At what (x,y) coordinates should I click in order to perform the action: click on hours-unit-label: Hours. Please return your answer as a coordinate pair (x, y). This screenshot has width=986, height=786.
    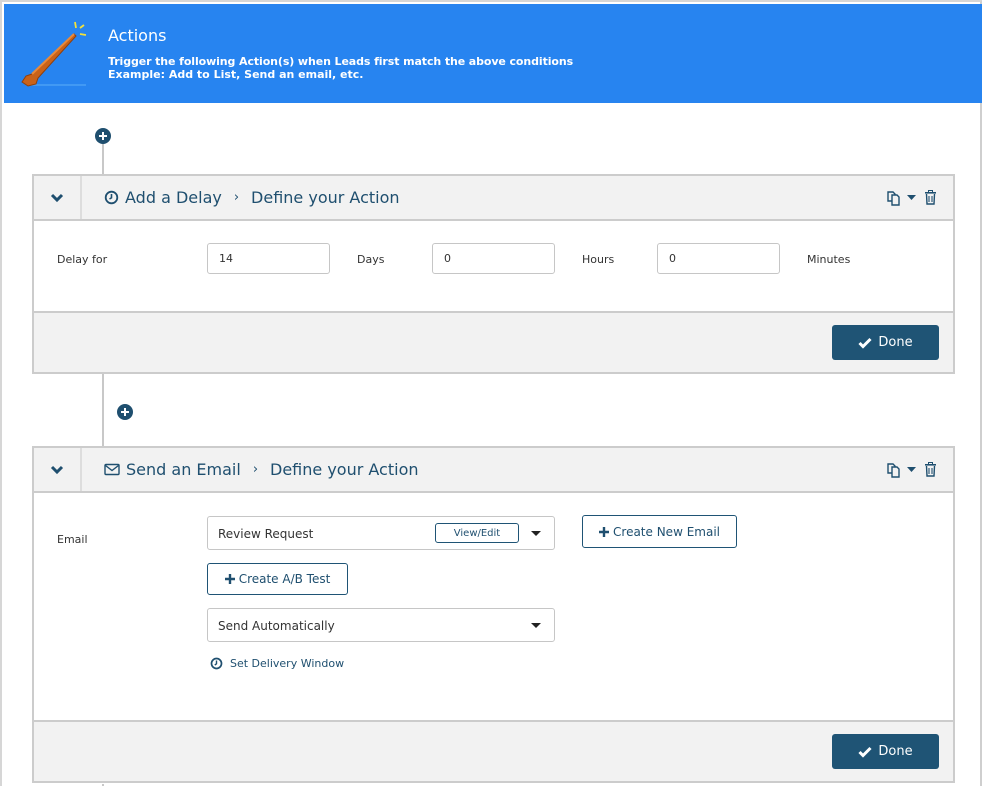
    Looking at the image, I should click on (598, 259).